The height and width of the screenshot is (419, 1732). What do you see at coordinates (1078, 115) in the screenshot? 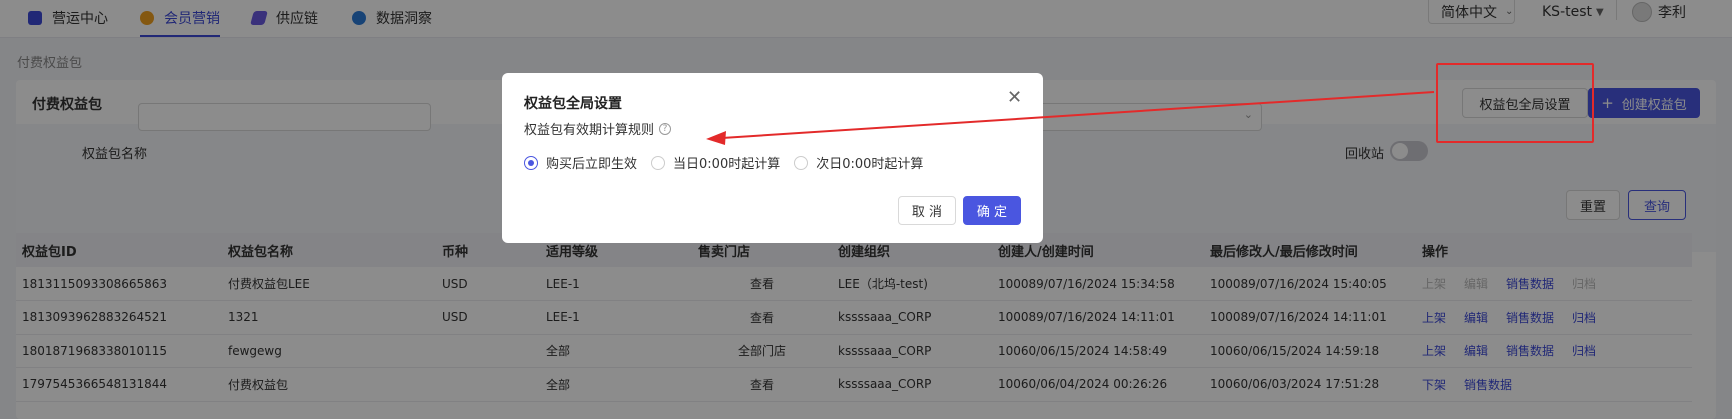
I see `arrow-shaft` at bounding box center [1078, 115].